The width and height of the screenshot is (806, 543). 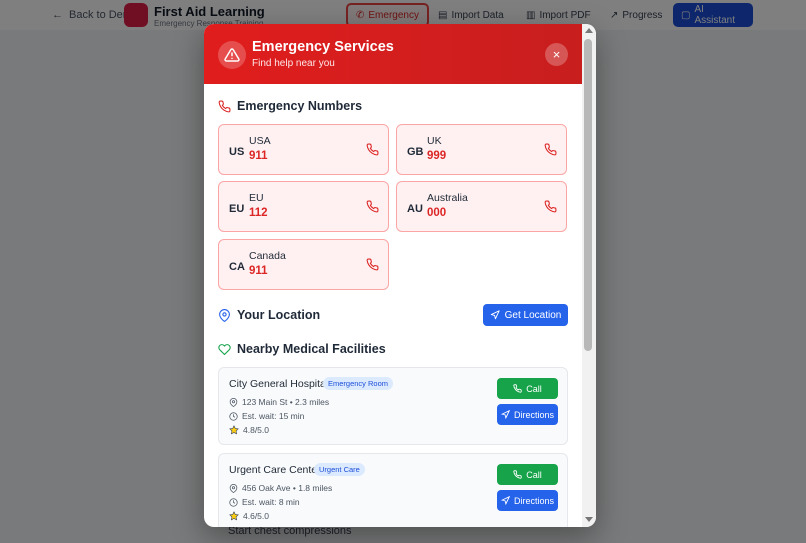 I want to click on scroll-up-arrow-icon, so click(x=589, y=30).